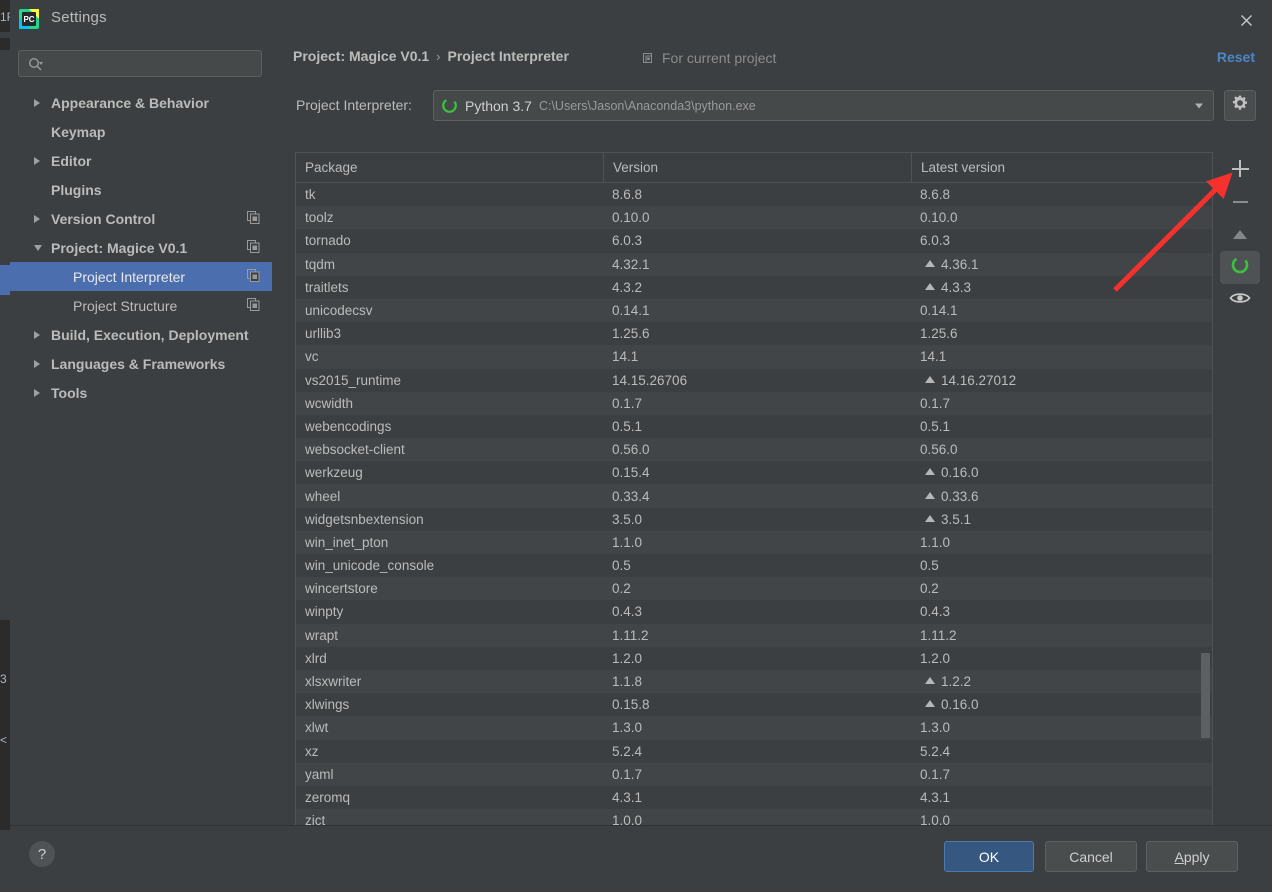 The width and height of the screenshot is (1272, 892). I want to click on interpreter-settings-button, so click(1240, 105).